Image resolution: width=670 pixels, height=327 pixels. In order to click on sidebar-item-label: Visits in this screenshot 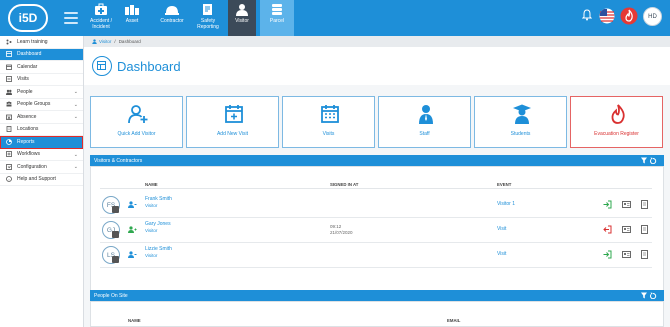, I will do `click(23, 79)`.